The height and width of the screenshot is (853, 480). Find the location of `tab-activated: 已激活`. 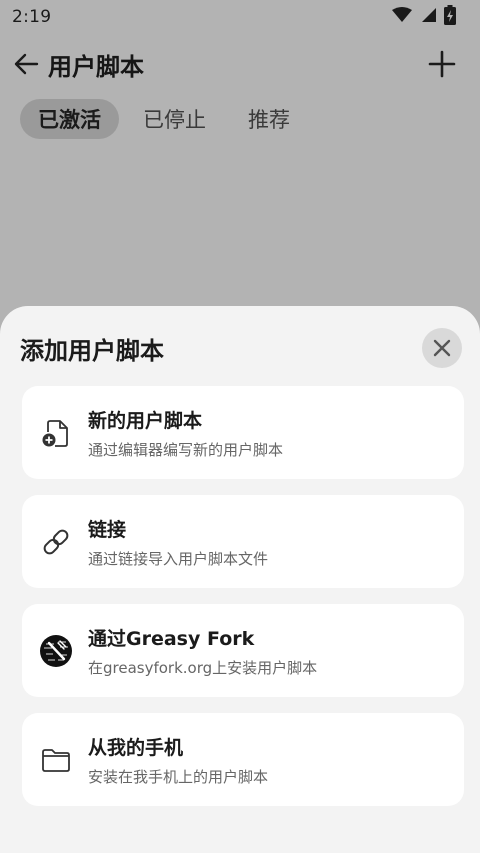

tab-activated: 已激活 is located at coordinates (69, 119).